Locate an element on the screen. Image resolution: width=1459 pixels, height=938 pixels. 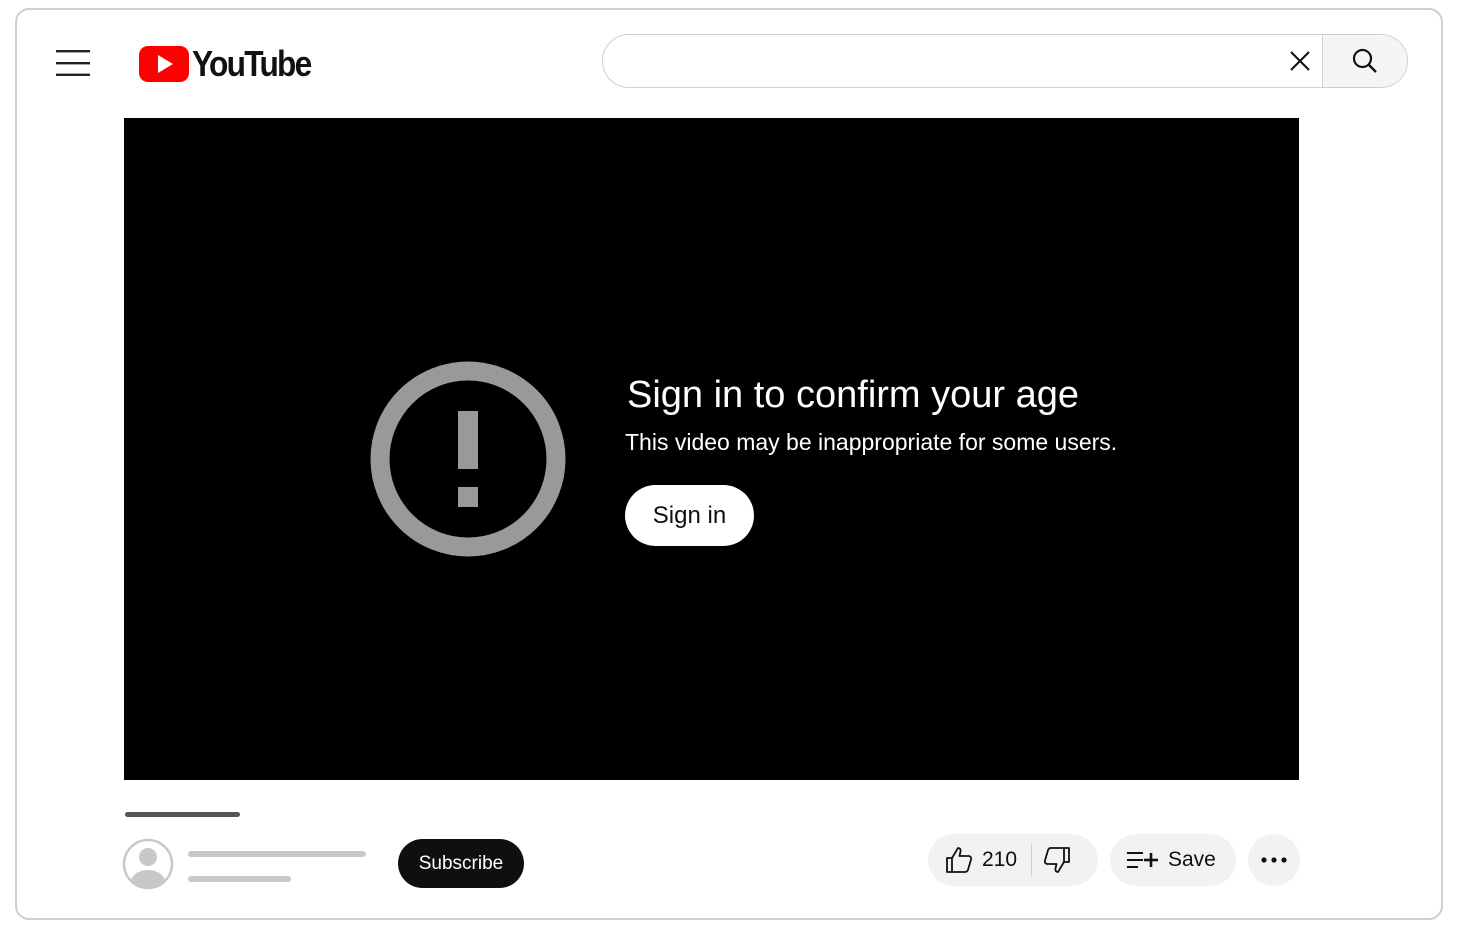
search-button is located at coordinates (1364, 61).